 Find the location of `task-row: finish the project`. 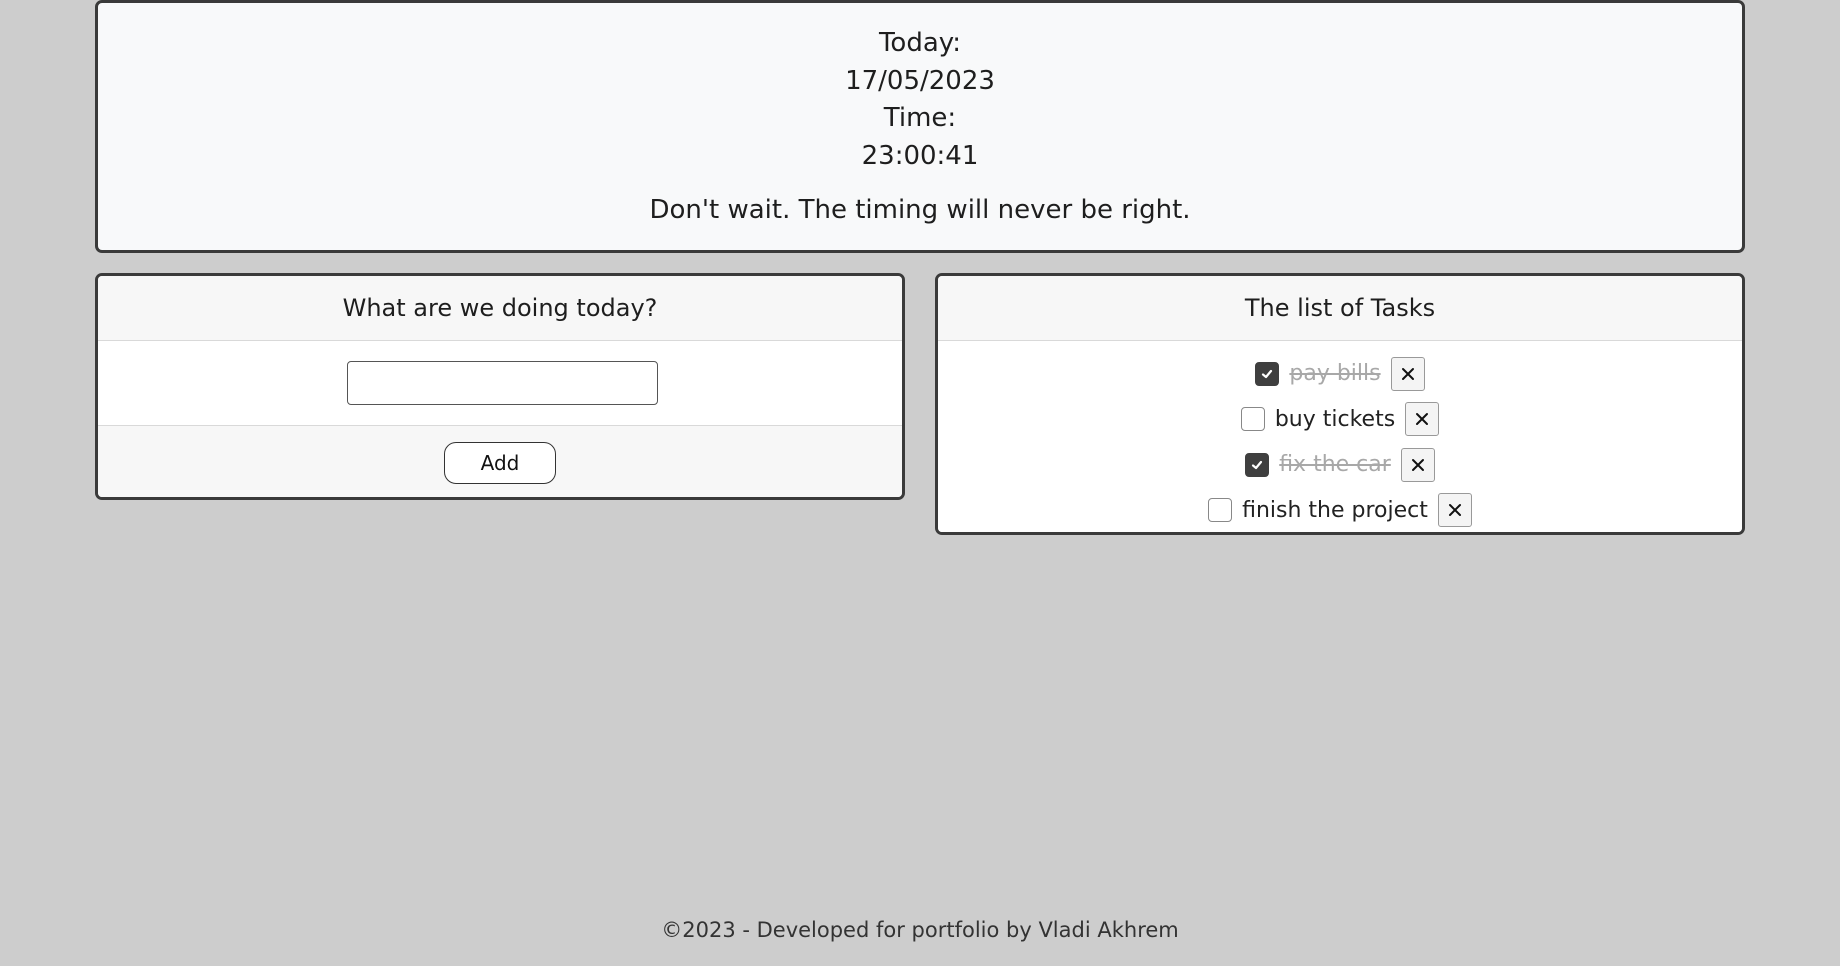

task-row: finish the project is located at coordinates (1340, 510).